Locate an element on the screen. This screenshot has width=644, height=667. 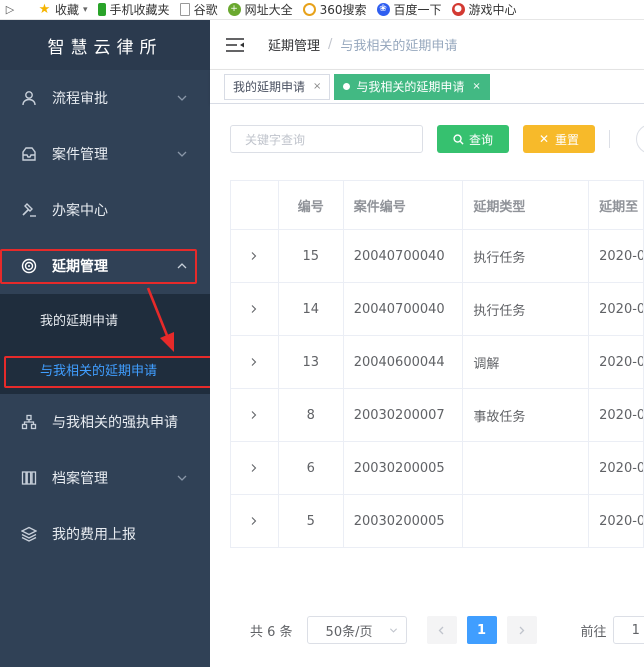
query-label: 查询 is located at coordinates (480, 139).